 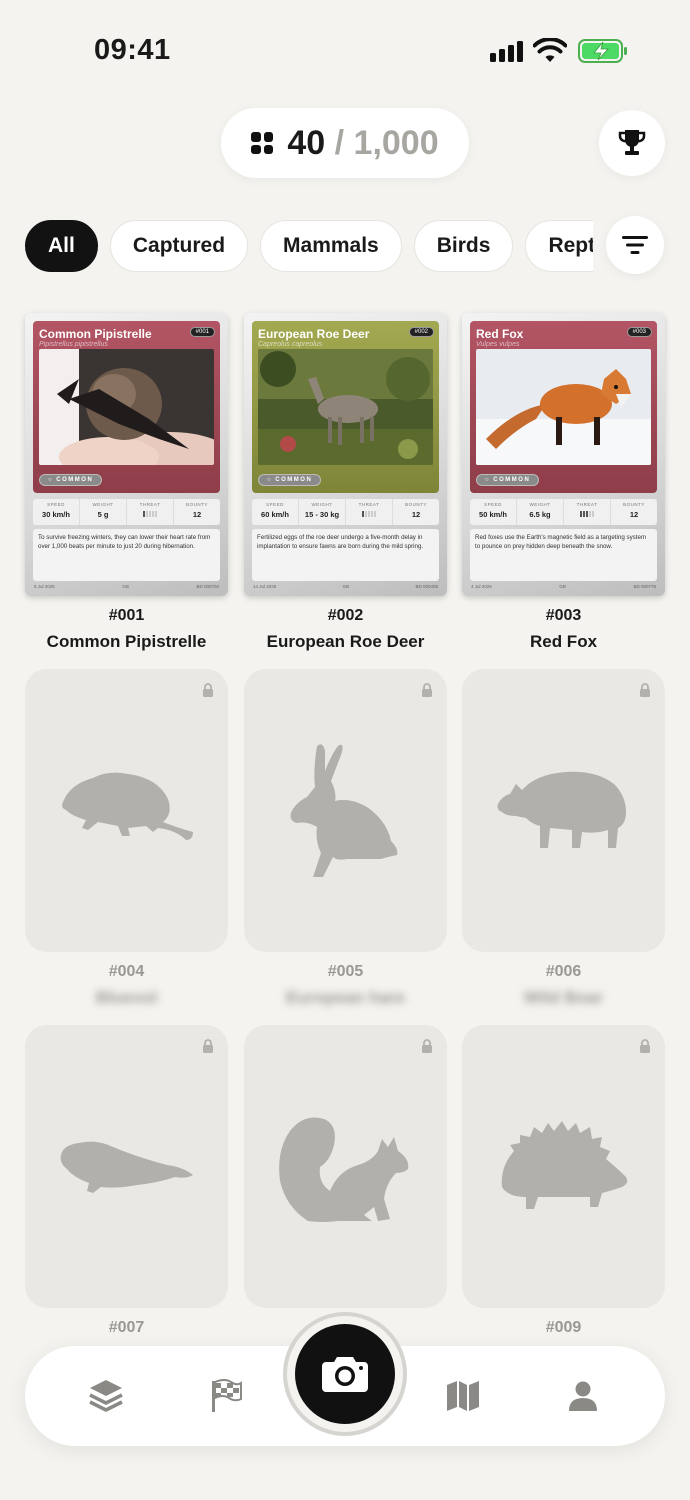 I want to click on checkered-flag-icon, so click(x=227, y=1395).